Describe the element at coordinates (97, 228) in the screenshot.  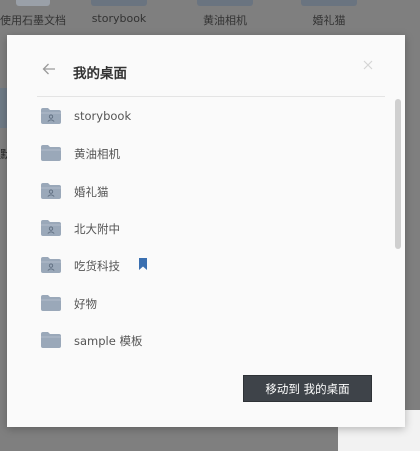
I see `folder-label: 北大附中` at that location.